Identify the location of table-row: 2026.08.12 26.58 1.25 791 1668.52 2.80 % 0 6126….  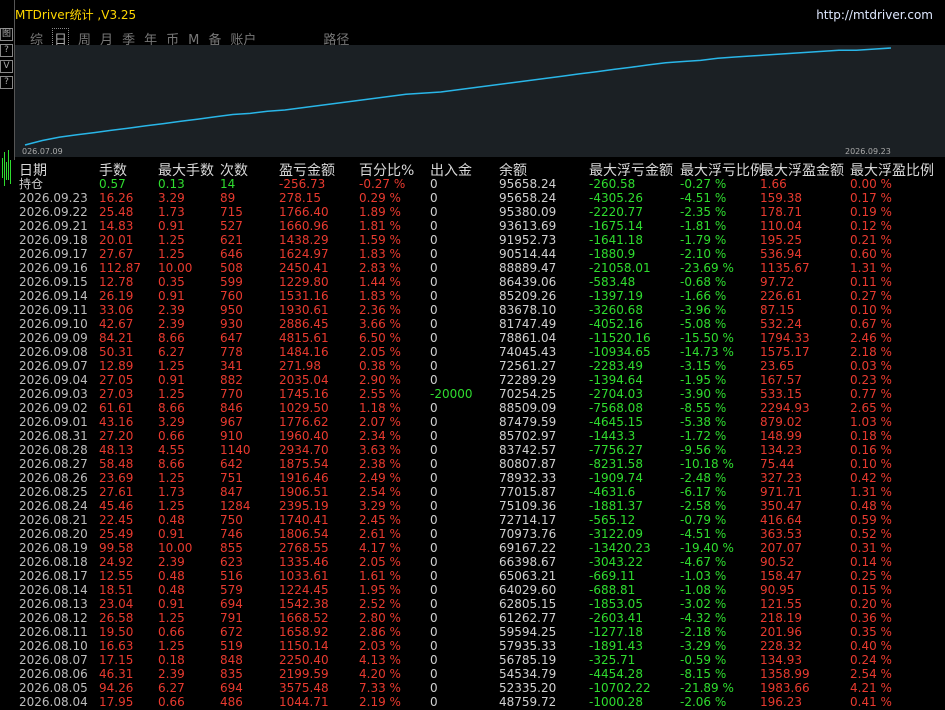
(480, 618).